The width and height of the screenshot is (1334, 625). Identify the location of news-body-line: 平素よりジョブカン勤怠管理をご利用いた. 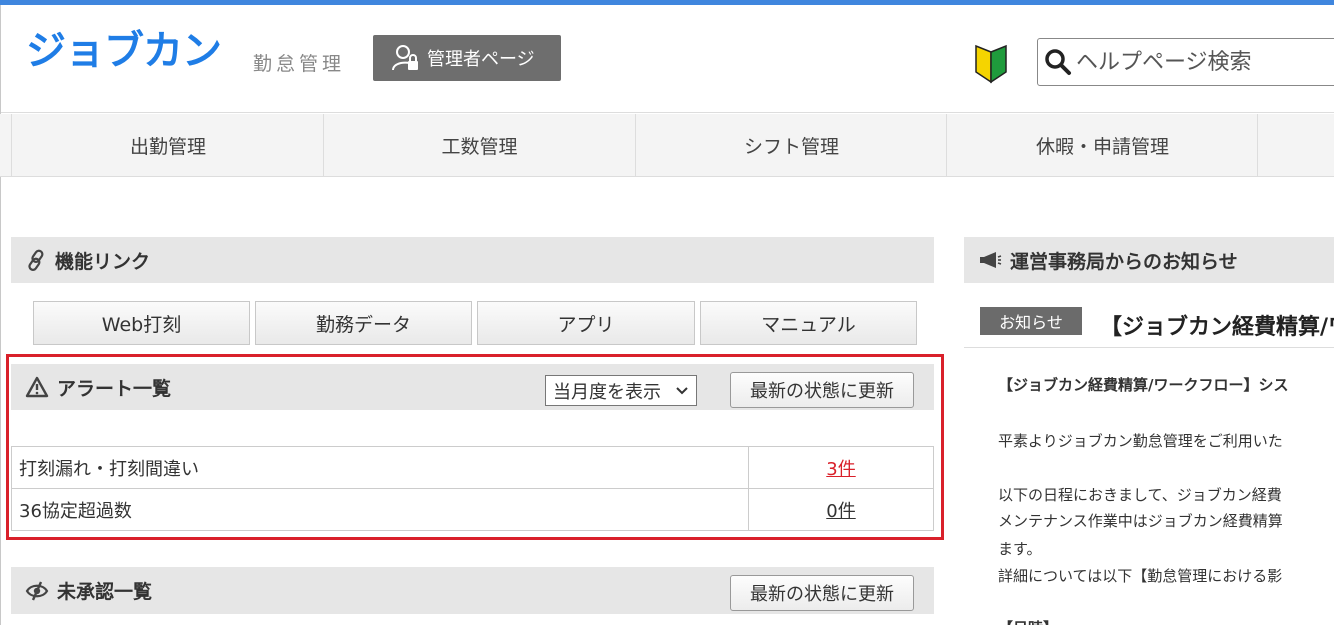
(1140, 441).